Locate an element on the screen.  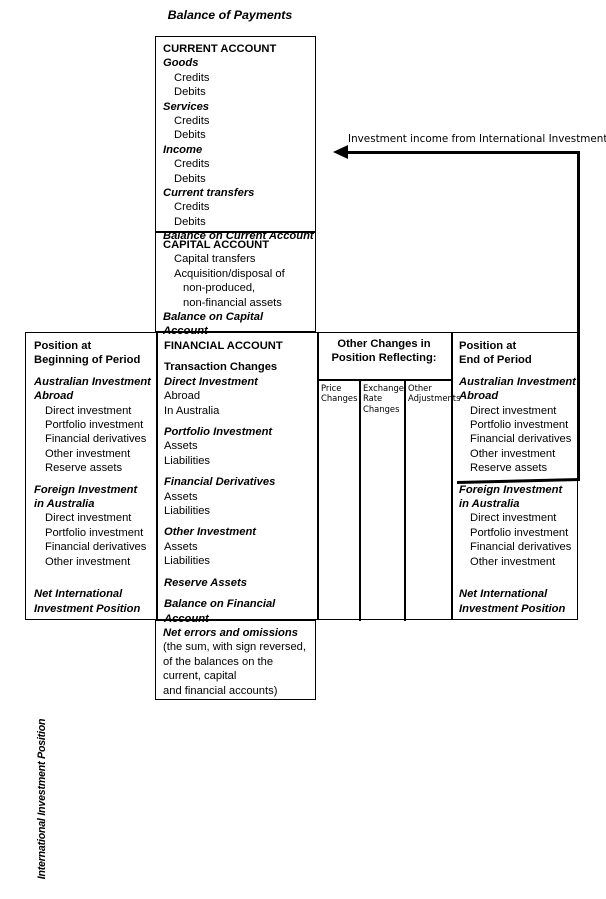
divider-subheader is located at coordinates (384, 380).